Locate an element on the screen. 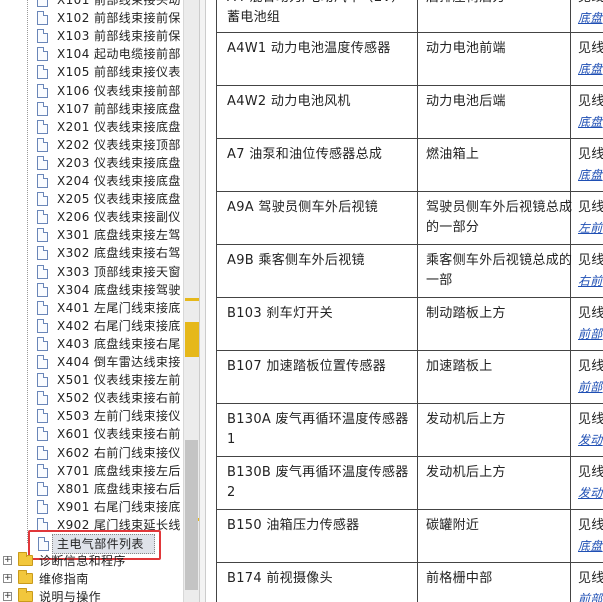 Image resolution: width=603 pixels, height=602 pixels. component-location-cell: 后排座椅后方 is located at coordinates (500, 4).